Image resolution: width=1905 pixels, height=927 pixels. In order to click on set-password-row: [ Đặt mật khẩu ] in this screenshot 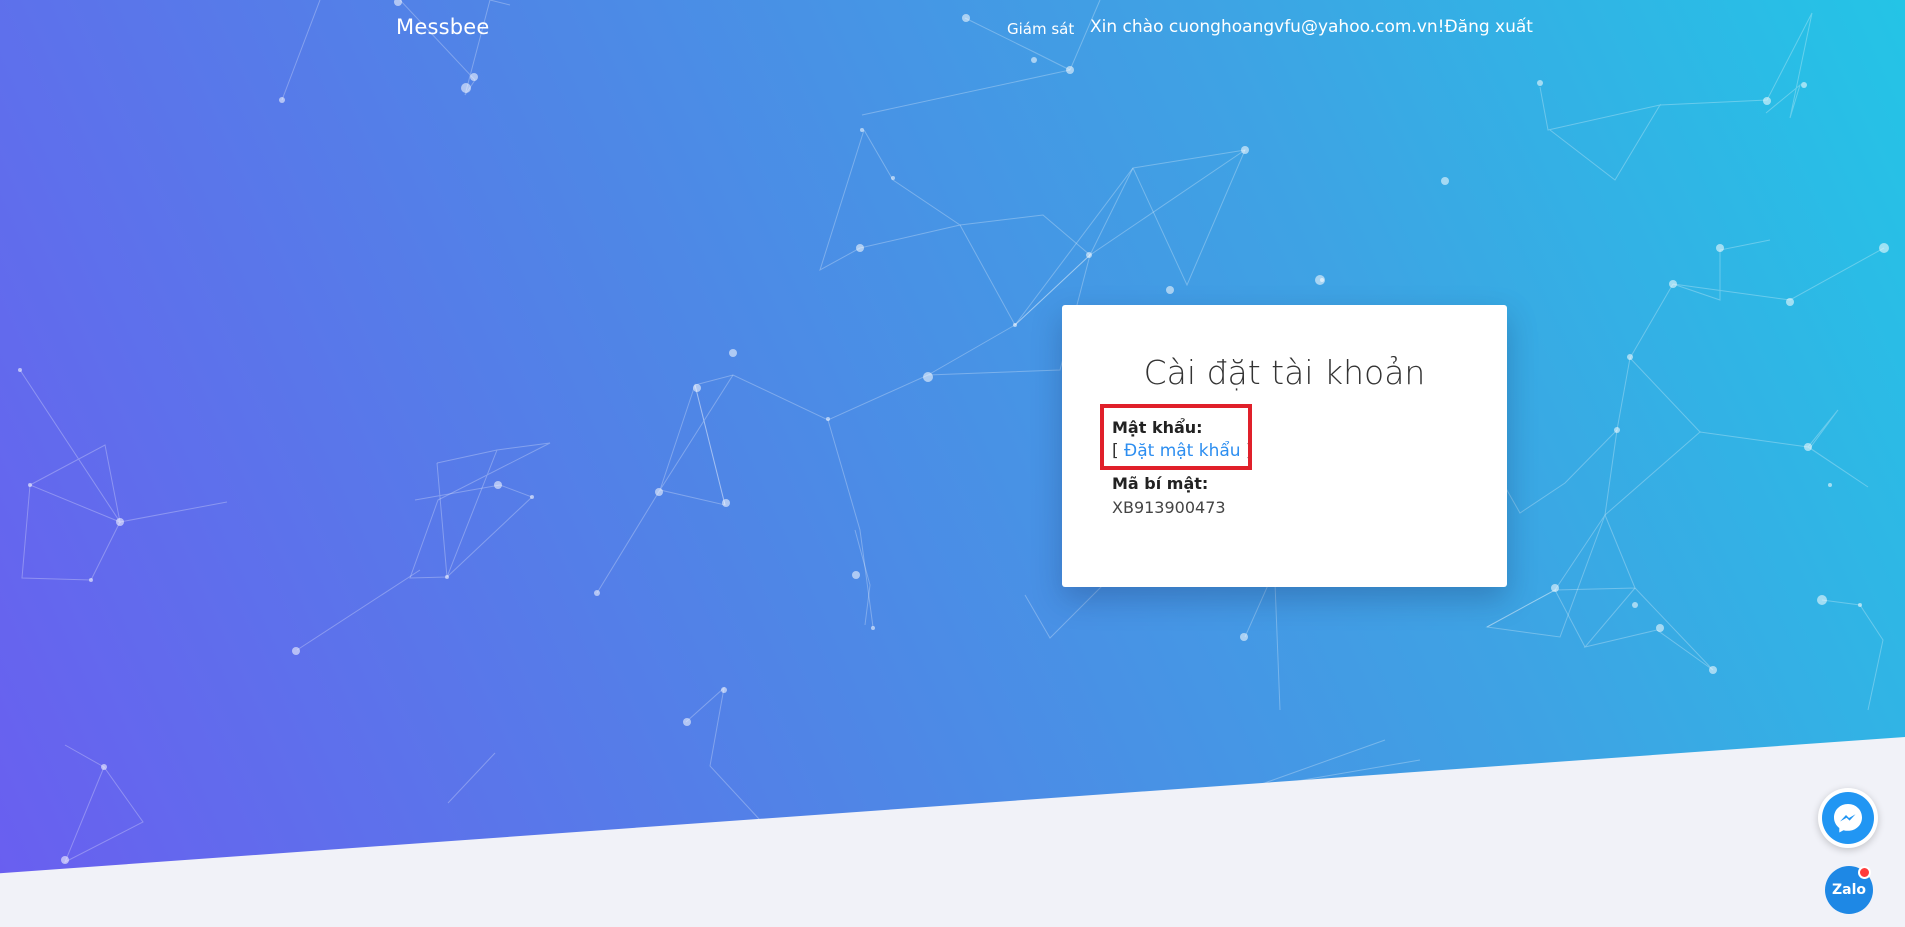, I will do `click(1182, 451)`.